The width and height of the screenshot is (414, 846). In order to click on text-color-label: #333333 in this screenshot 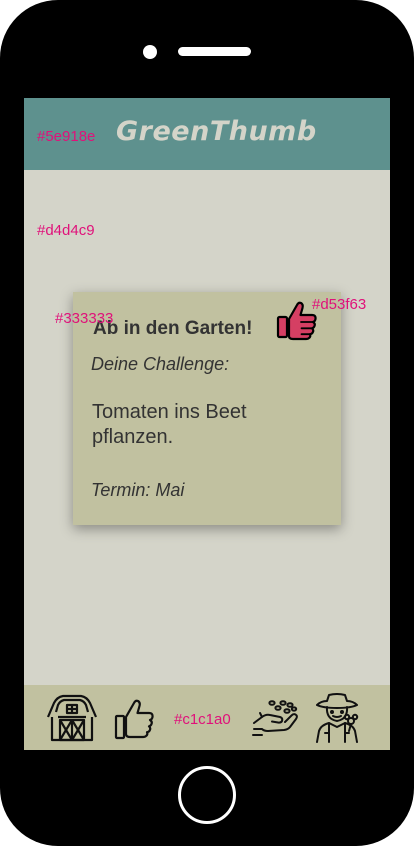, I will do `click(84, 318)`.